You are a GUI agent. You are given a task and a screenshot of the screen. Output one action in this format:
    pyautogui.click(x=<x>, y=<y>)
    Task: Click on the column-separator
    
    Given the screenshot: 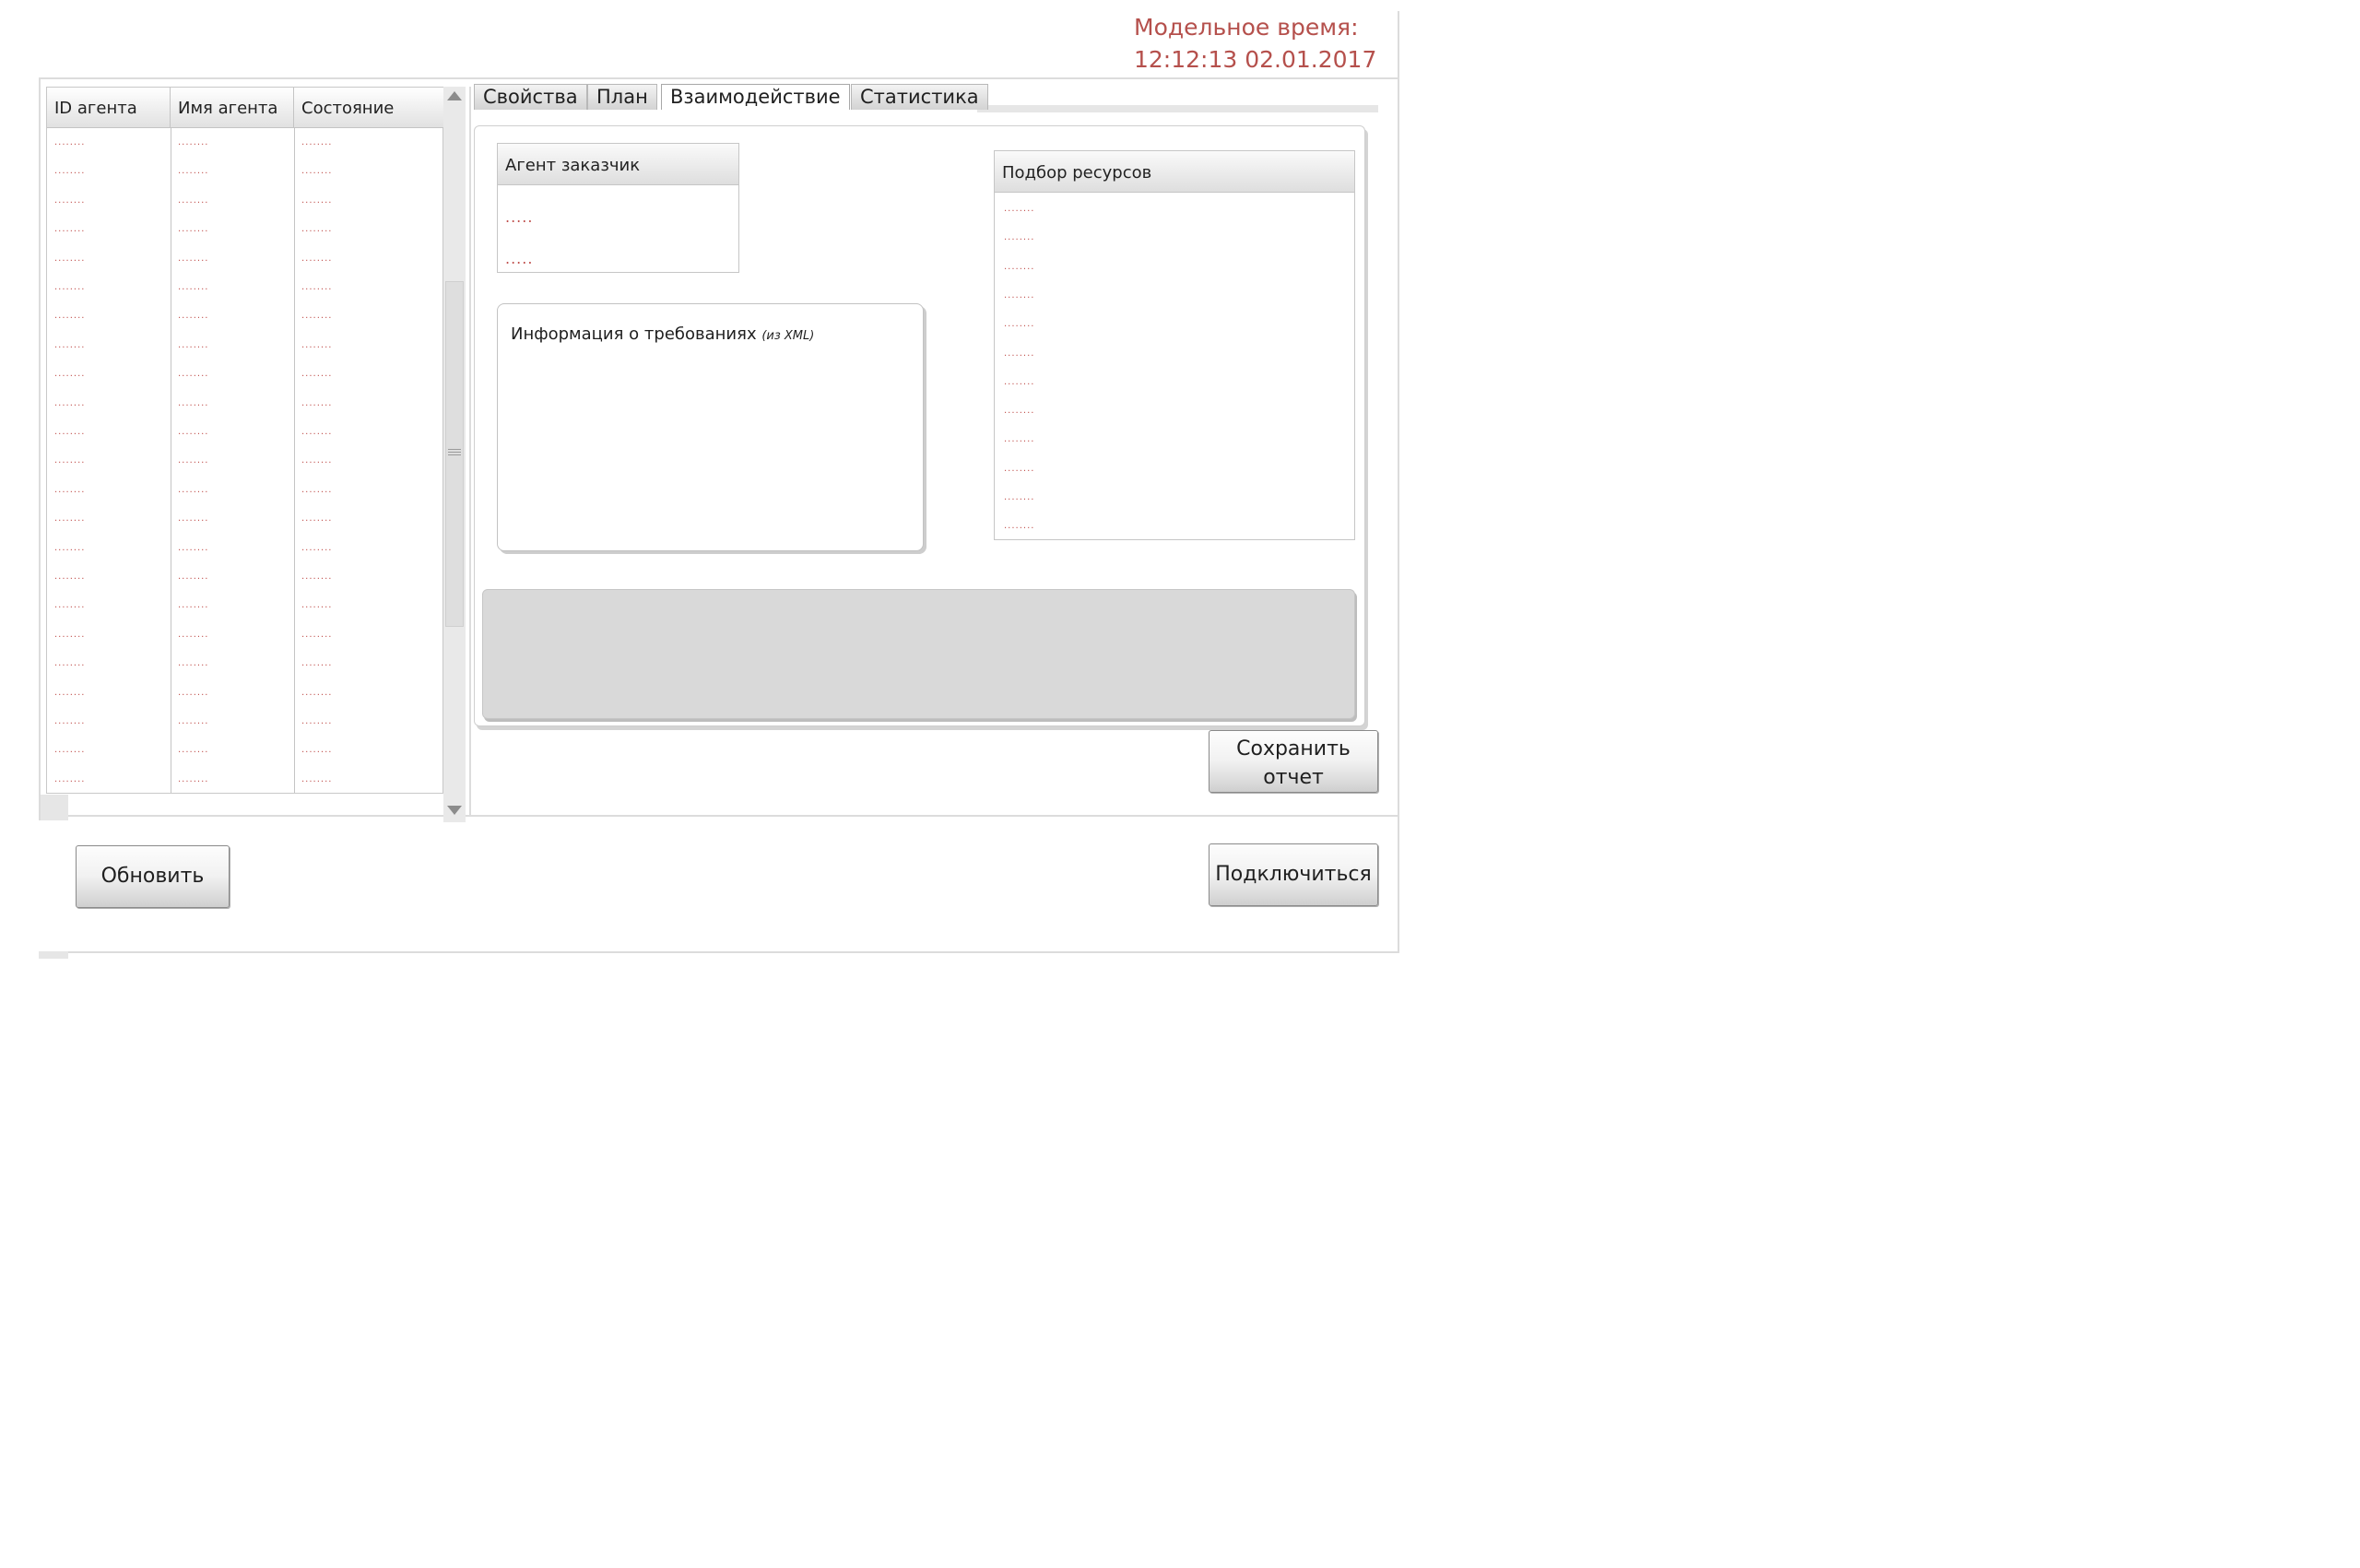 What is the action you would take?
    pyautogui.click(x=294, y=461)
    